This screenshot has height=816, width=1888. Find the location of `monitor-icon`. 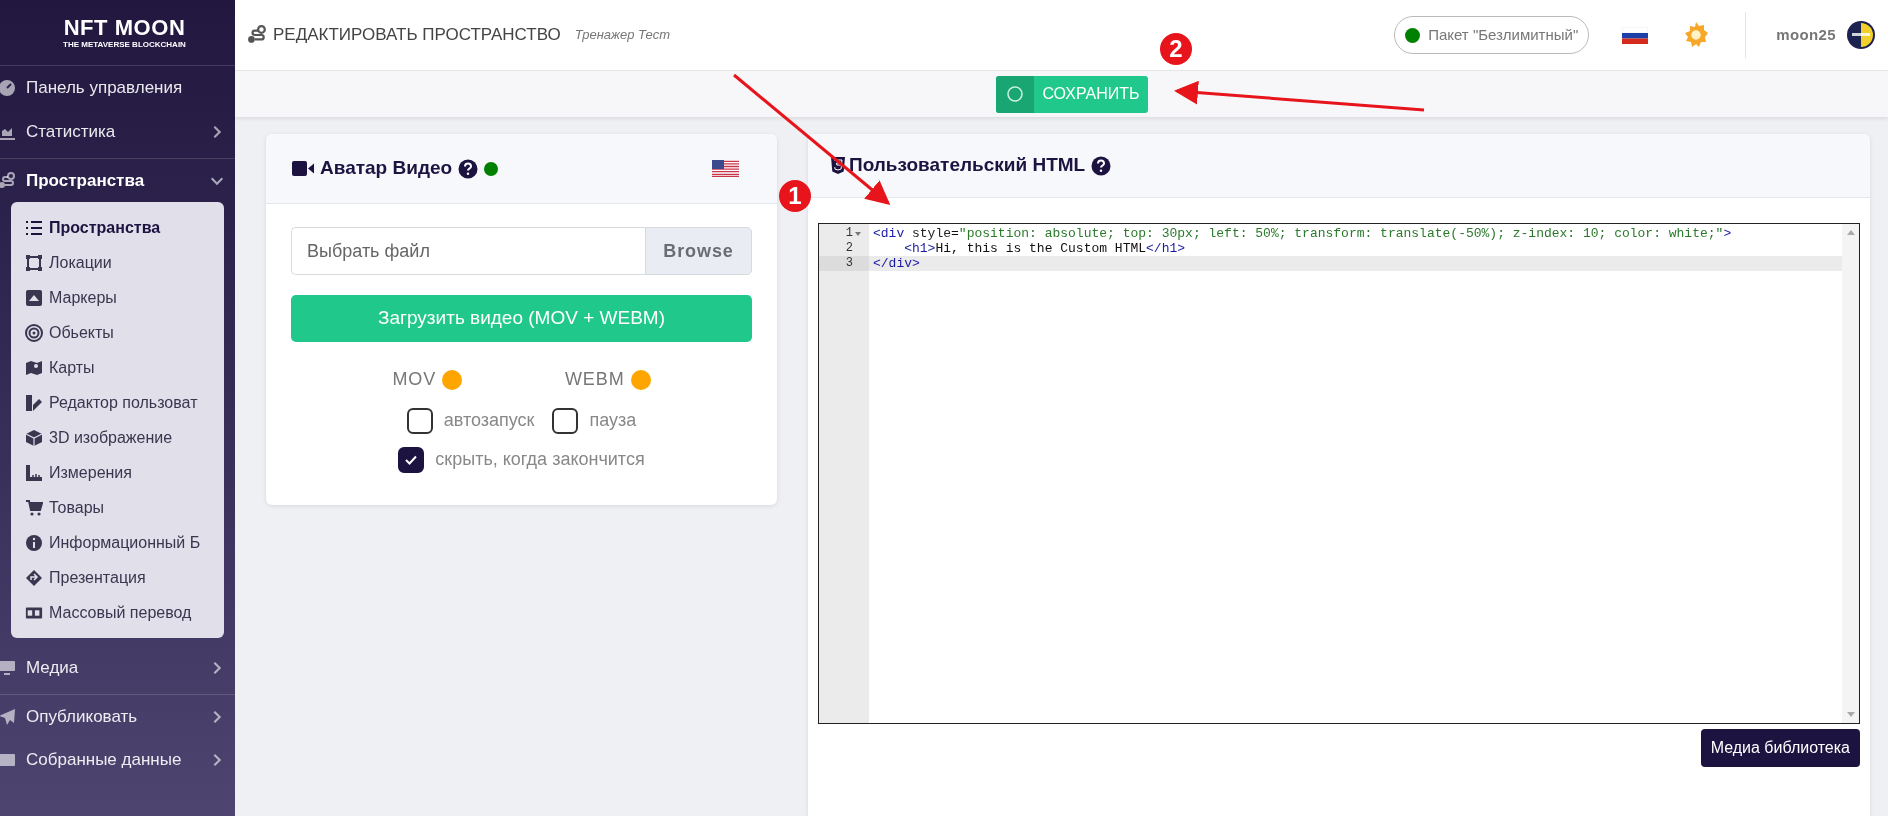

monitor-icon is located at coordinates (8, 668).